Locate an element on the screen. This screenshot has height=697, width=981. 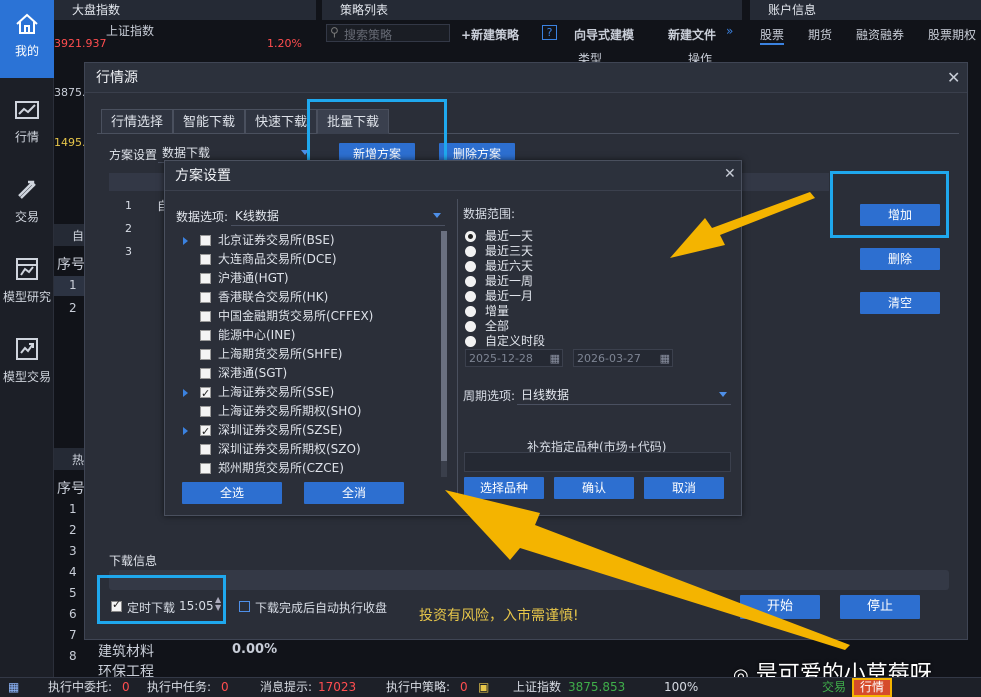
strategy-search-input: ⚲ 搜索策略 is located at coordinates (388, 33).